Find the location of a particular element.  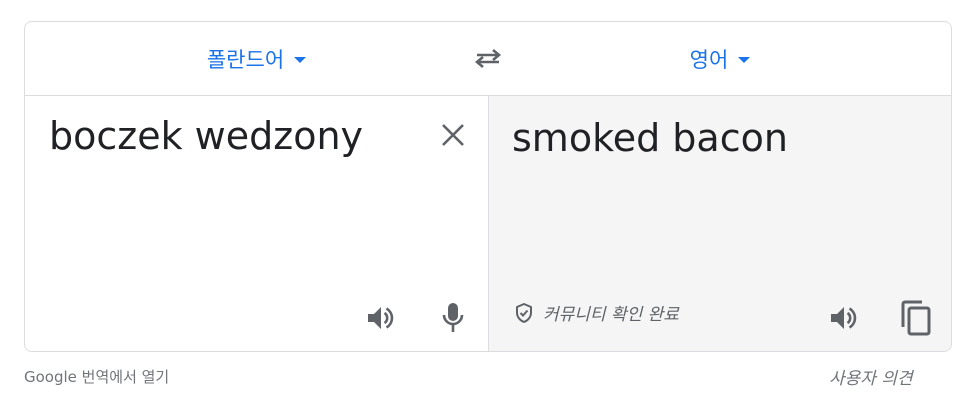

copy-icon is located at coordinates (916, 318).